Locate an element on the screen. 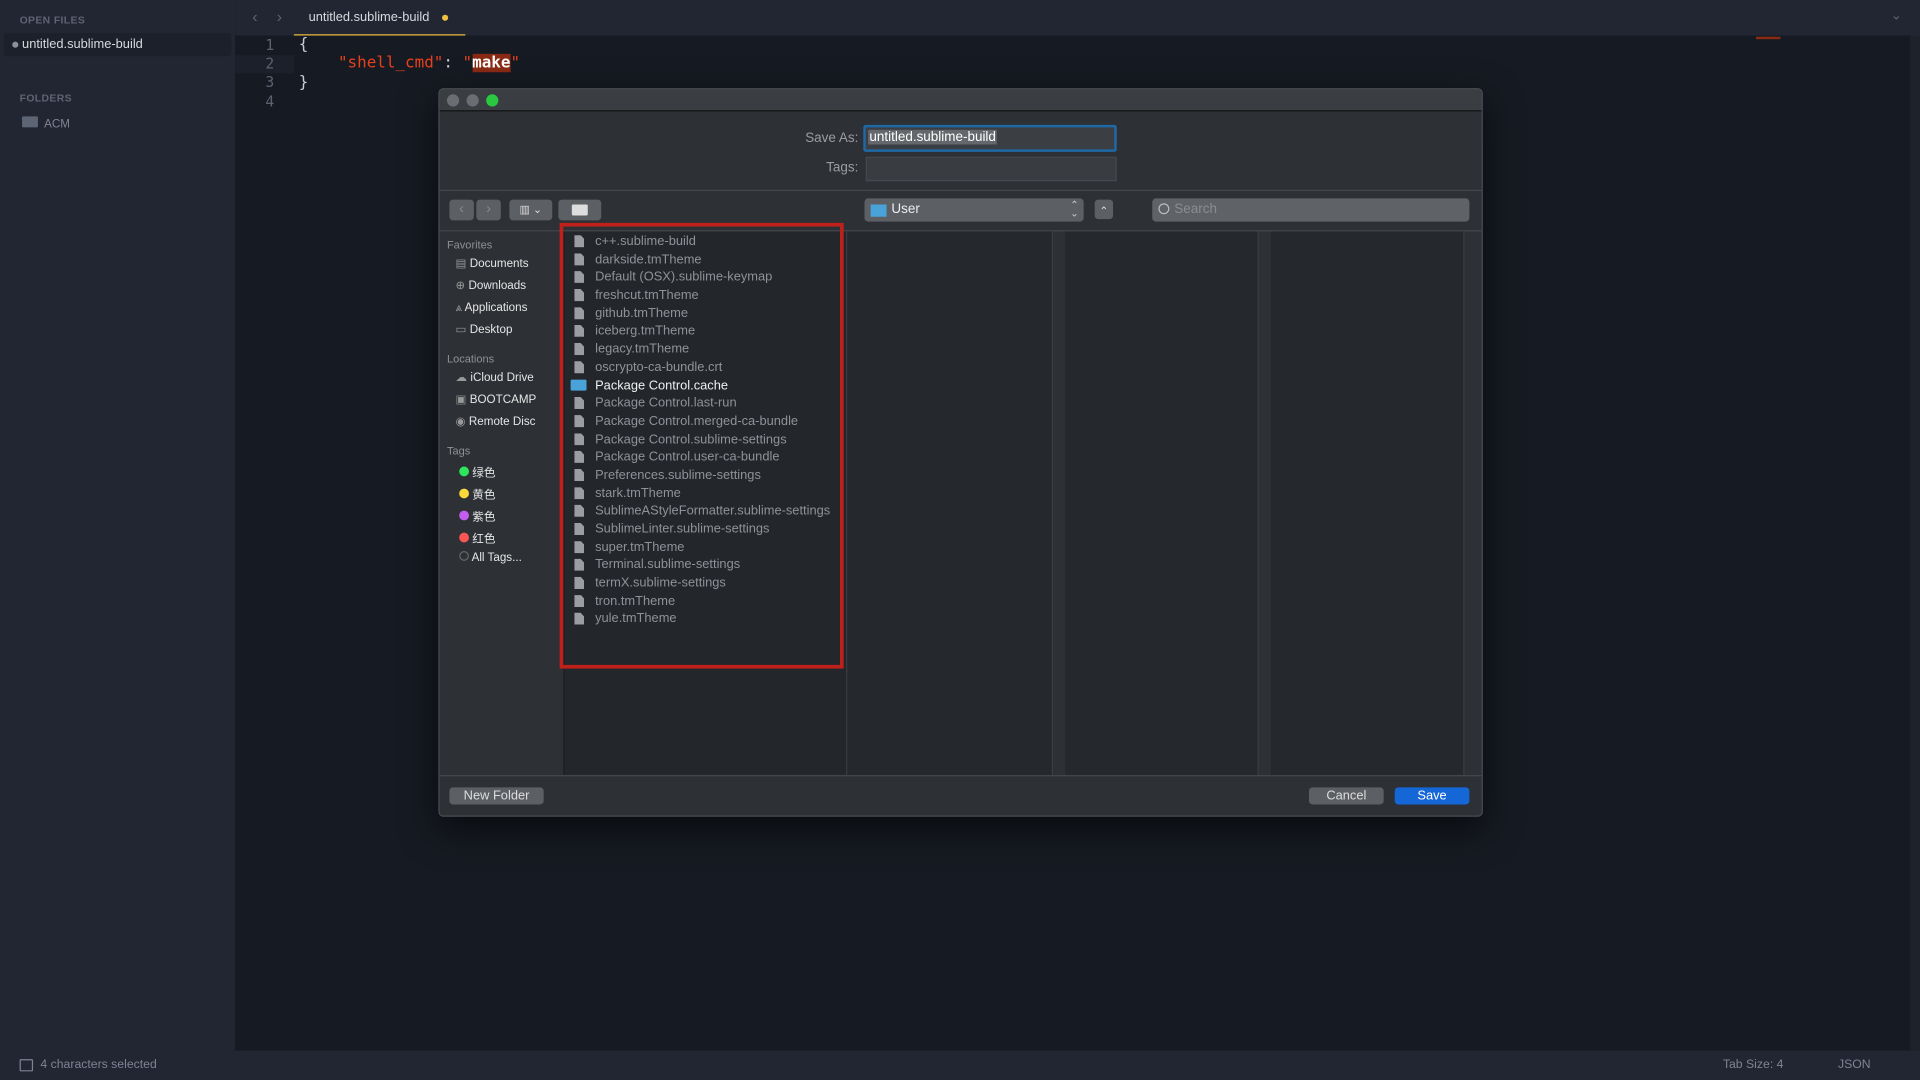 The image size is (1920, 1080). selected-text: make is located at coordinates (491, 63).